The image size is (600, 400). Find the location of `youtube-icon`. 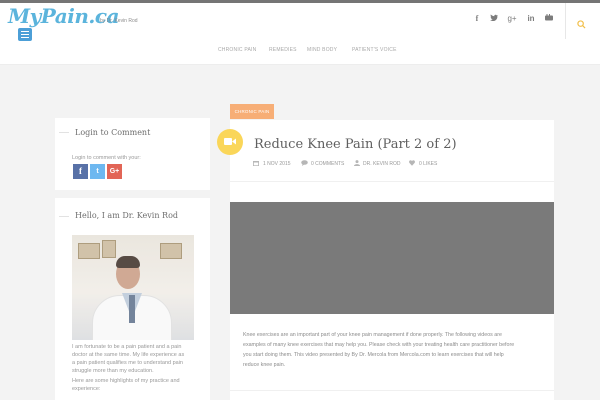

youtube-icon is located at coordinates (549, 18).